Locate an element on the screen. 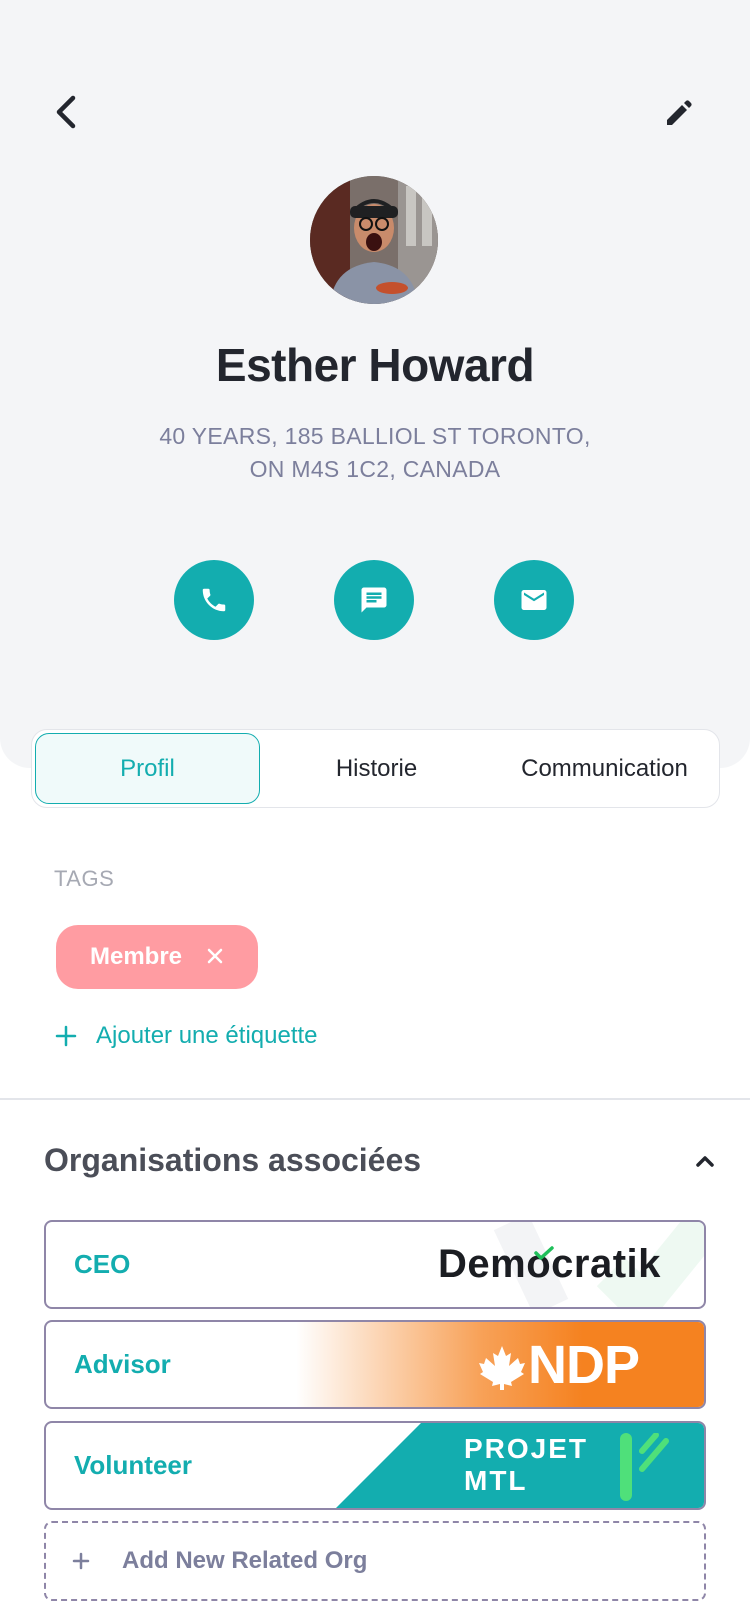 The width and height of the screenshot is (750, 1622). mail-icon is located at coordinates (534, 600).